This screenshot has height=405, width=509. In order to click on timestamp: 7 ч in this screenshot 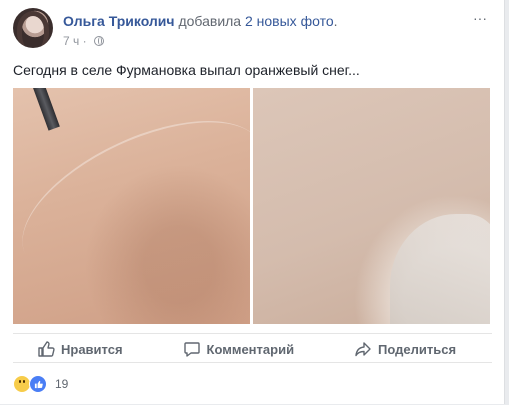, I will do `click(71, 41)`.